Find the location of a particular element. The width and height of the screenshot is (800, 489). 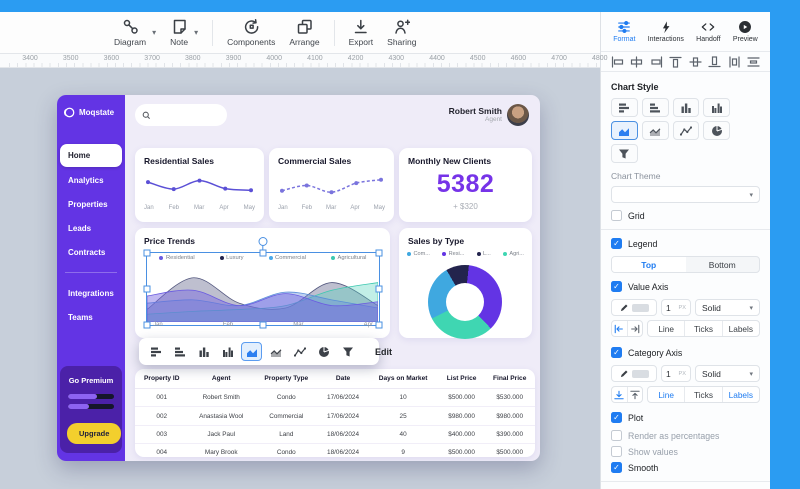

avatar is located at coordinates (518, 115).